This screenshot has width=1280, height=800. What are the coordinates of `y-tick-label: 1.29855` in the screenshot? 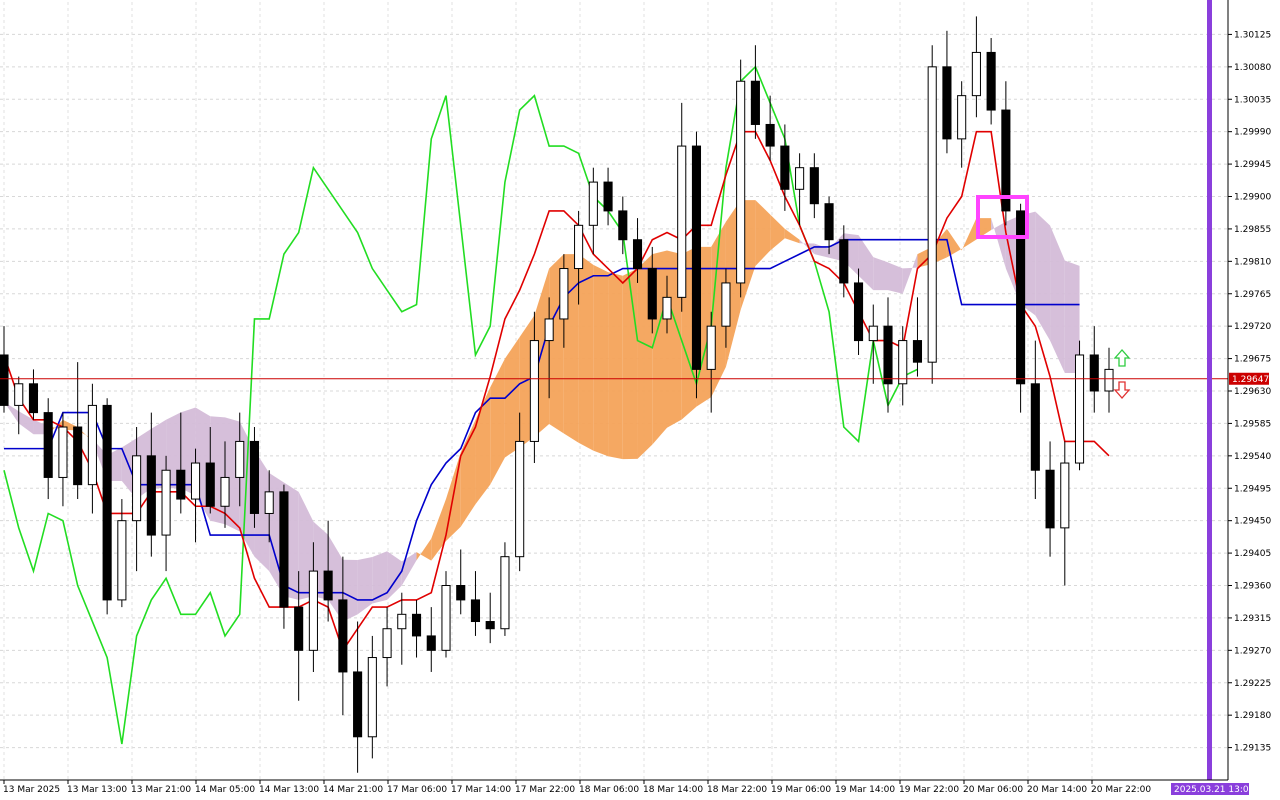 It's located at (1252, 230).